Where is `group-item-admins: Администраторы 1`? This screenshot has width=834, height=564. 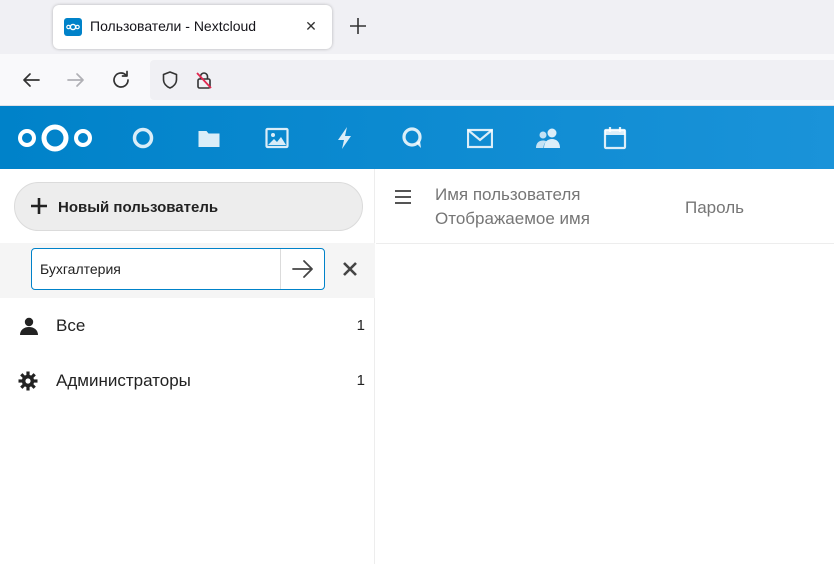
group-item-admins: Администраторы 1 is located at coordinates (187, 381).